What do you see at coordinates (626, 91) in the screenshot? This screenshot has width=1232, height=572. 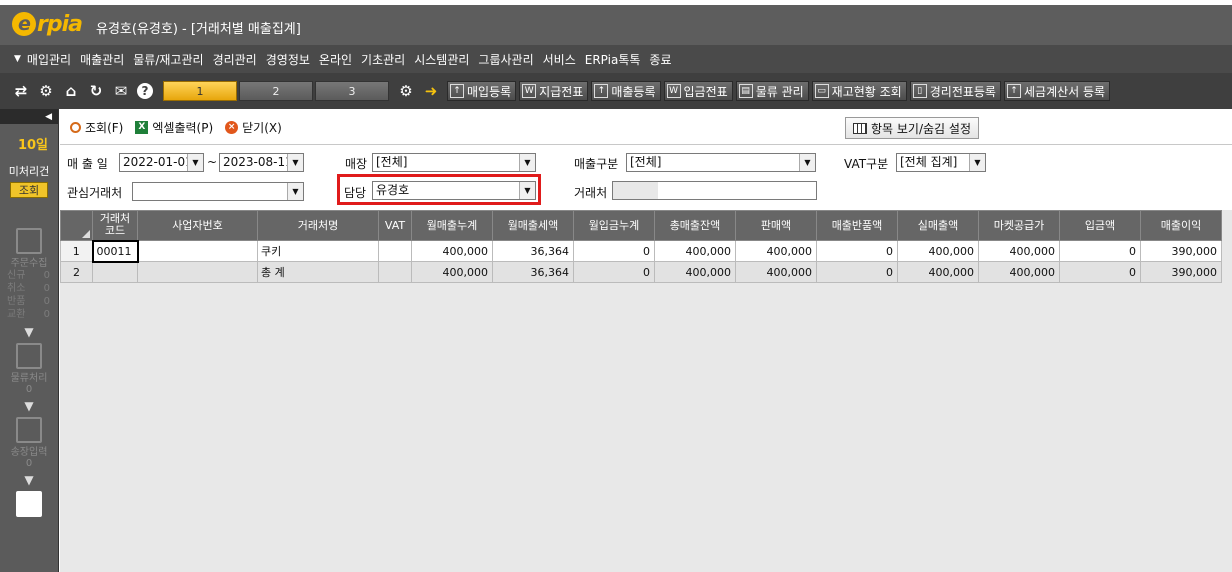 I see `sales-register-button: ↑ 매출등록` at bounding box center [626, 91].